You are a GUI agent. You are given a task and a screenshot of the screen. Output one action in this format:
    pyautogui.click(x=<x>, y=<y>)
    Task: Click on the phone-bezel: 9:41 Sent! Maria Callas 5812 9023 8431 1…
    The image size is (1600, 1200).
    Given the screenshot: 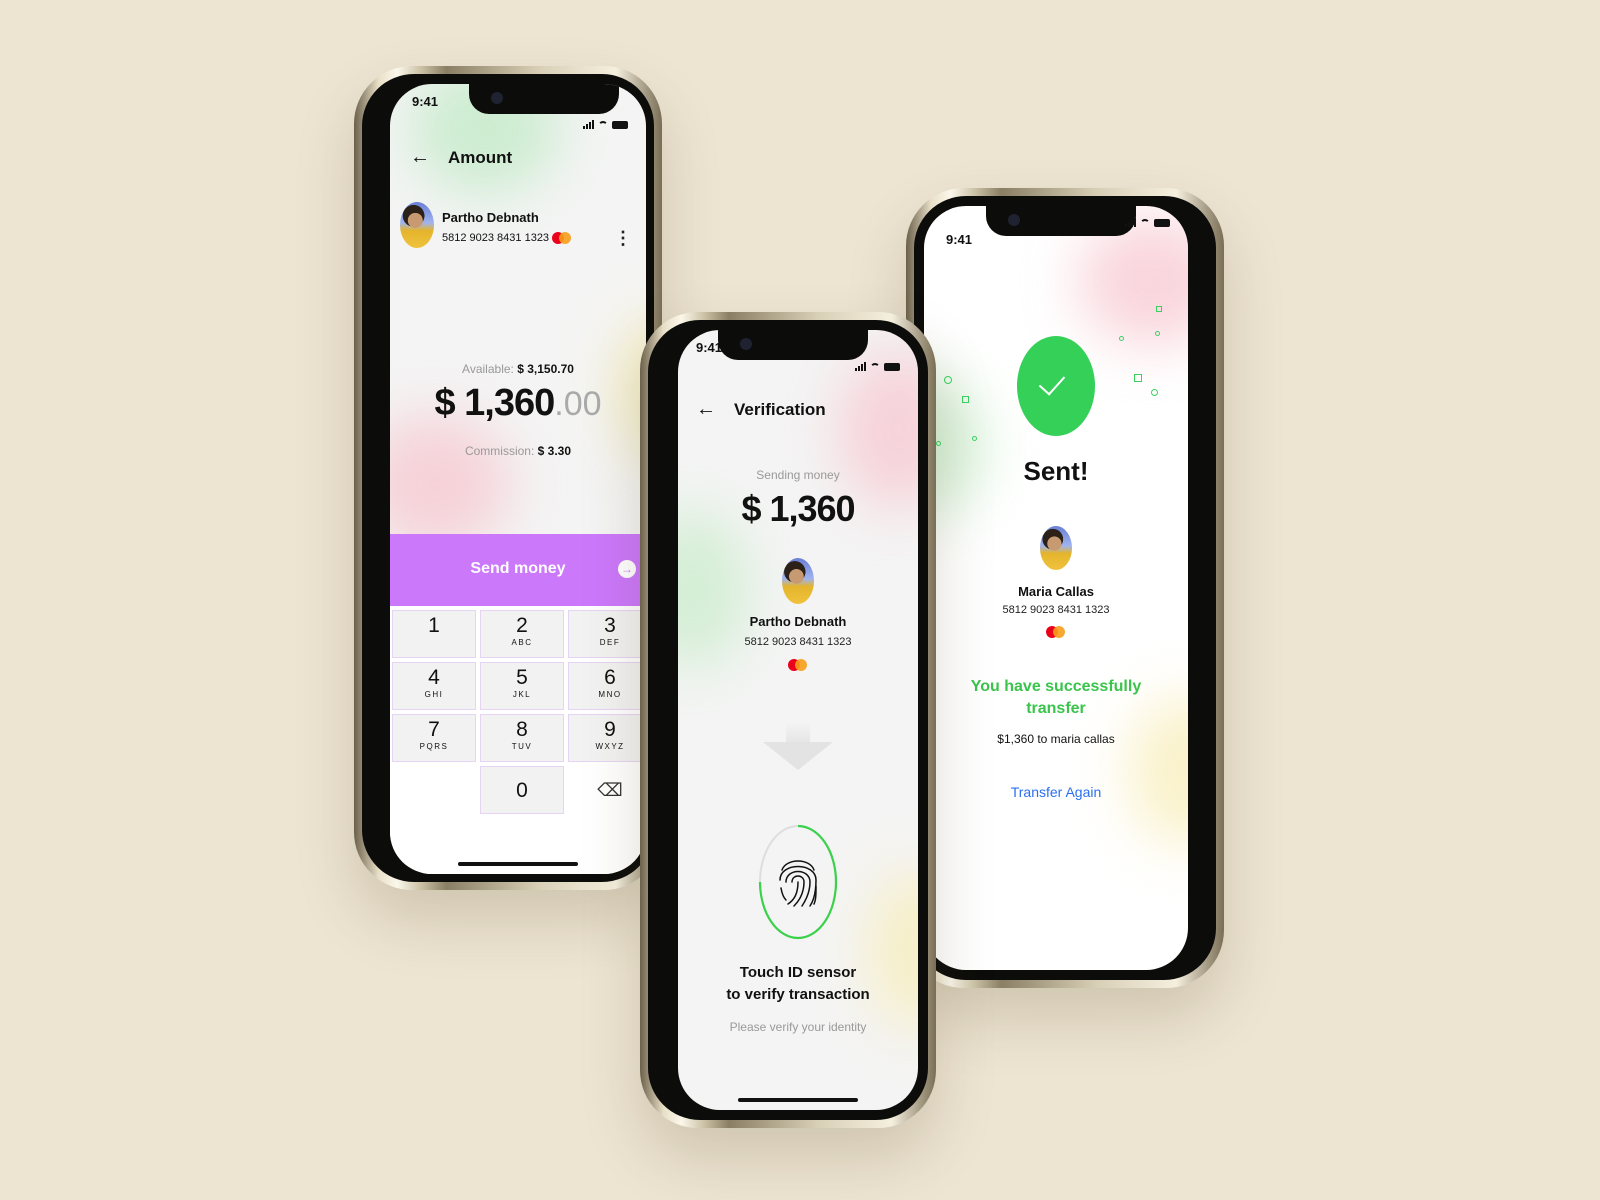 What is the action you would take?
    pyautogui.click(x=1065, y=588)
    